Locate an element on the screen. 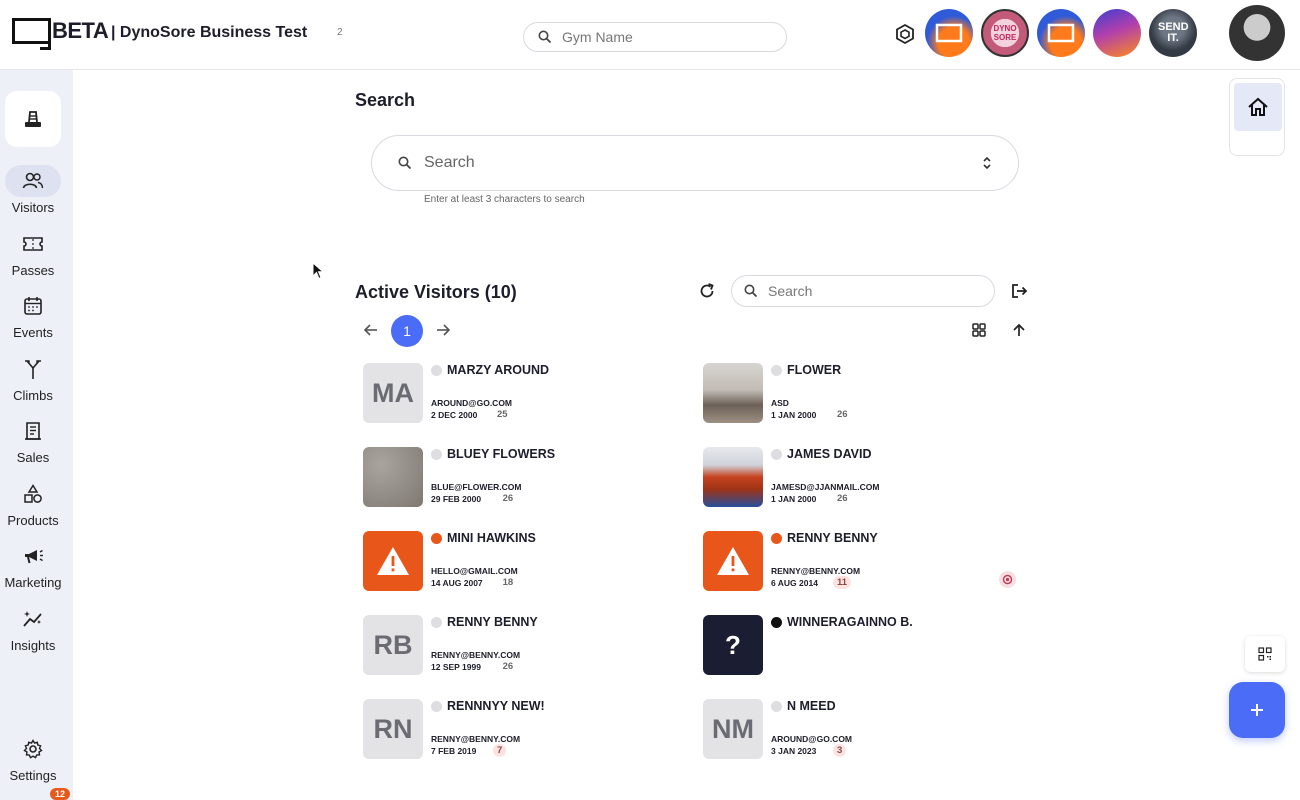 The height and width of the screenshot is (800, 1300). sidebar-item-label: Marketing is located at coordinates (33, 582).